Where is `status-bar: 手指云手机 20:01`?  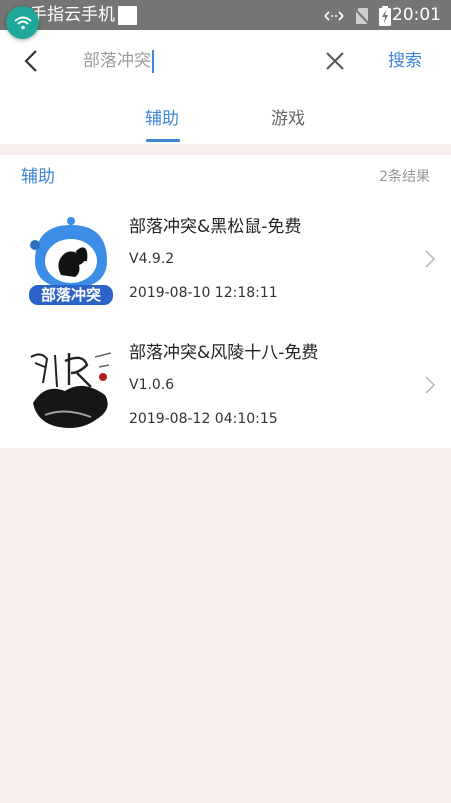
status-bar: 手指云手机 20:01 is located at coordinates (225, 15).